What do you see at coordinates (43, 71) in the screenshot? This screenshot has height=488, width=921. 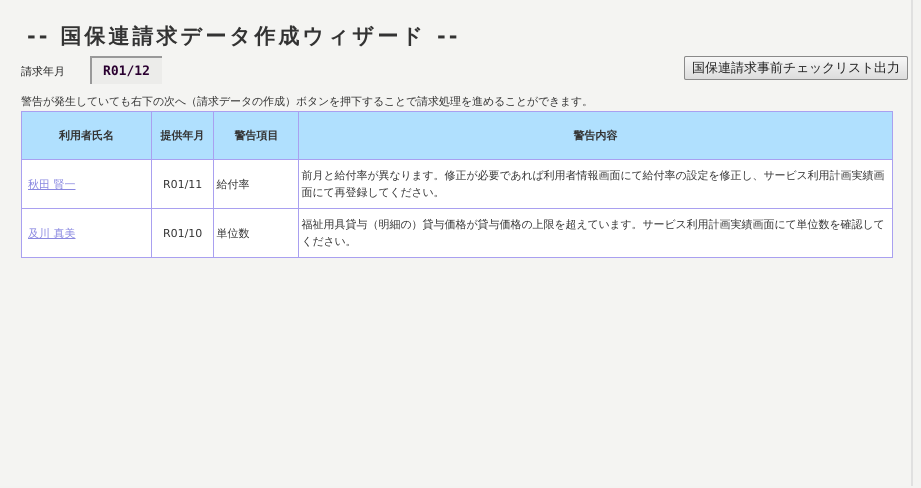 I see `billing-month-label: 請求年月` at bounding box center [43, 71].